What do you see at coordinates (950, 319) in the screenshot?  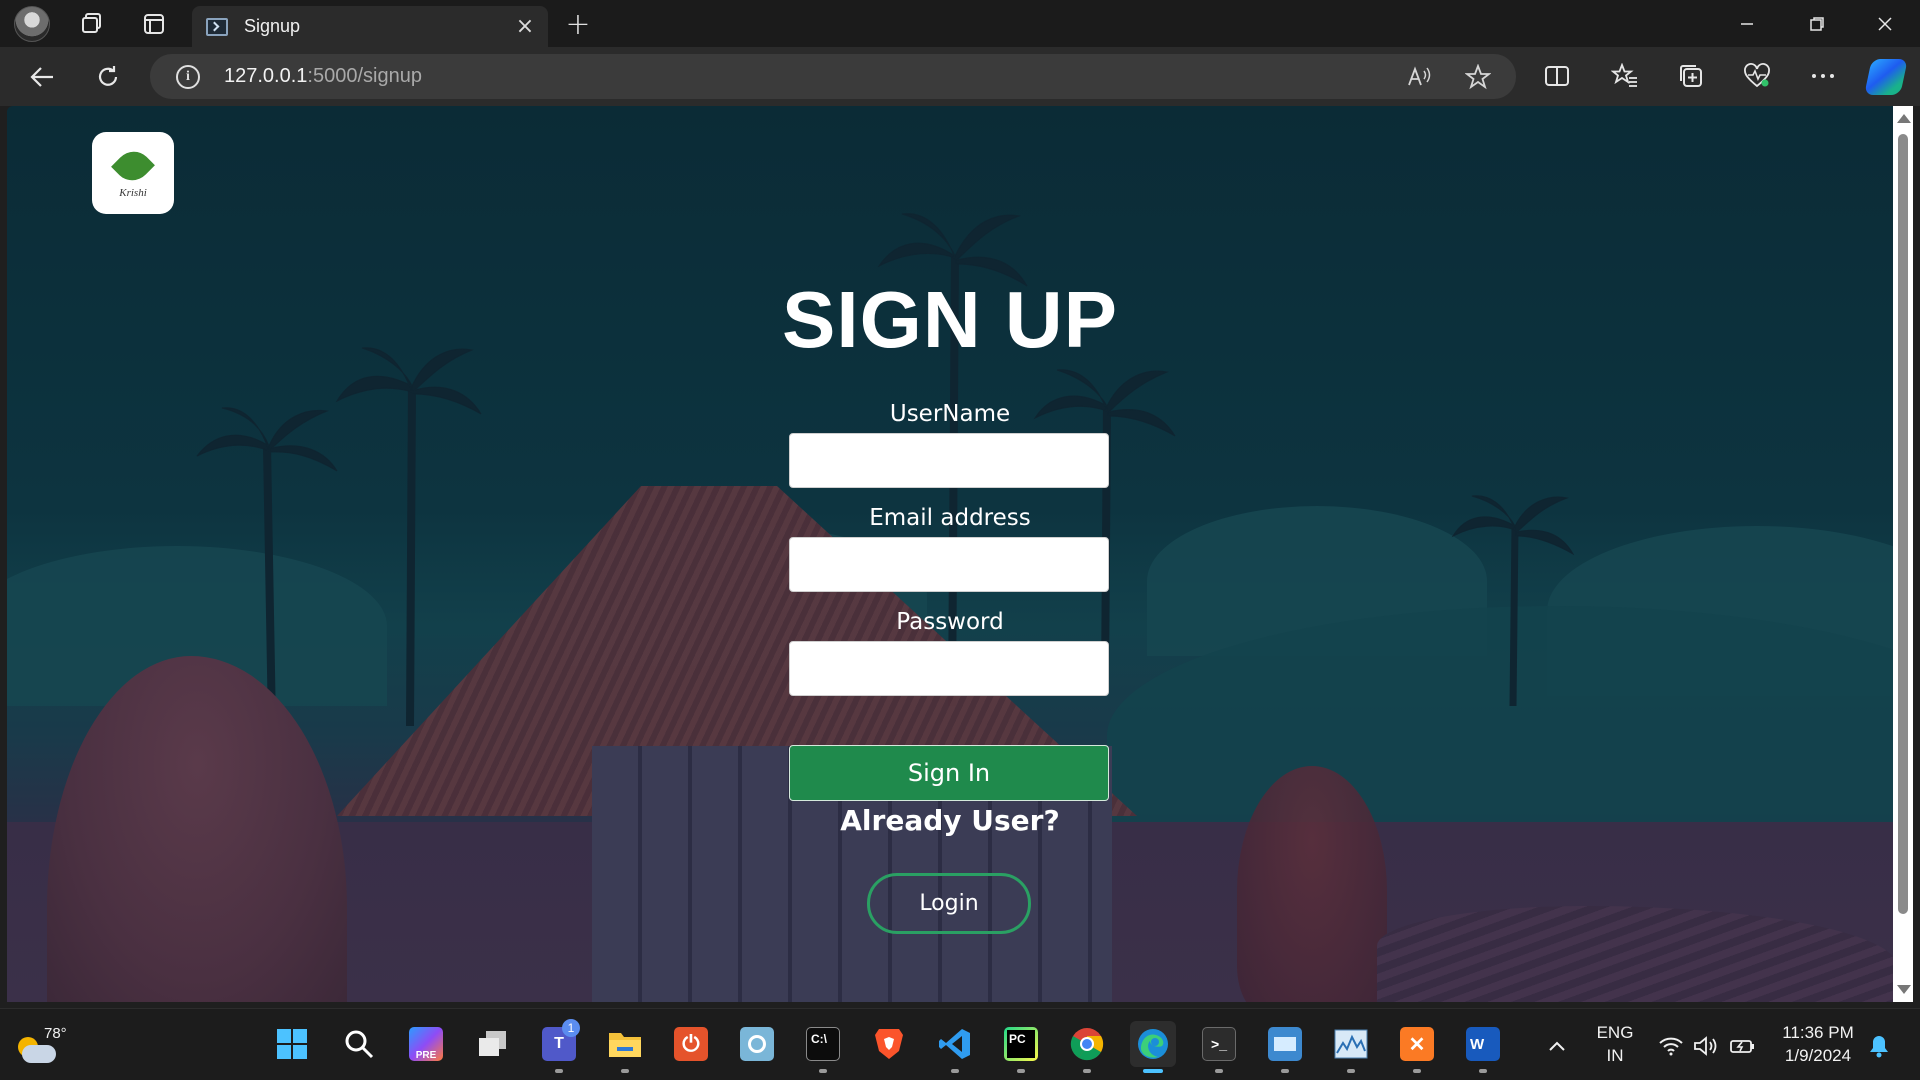 I see `page-title: SIGN UP` at bounding box center [950, 319].